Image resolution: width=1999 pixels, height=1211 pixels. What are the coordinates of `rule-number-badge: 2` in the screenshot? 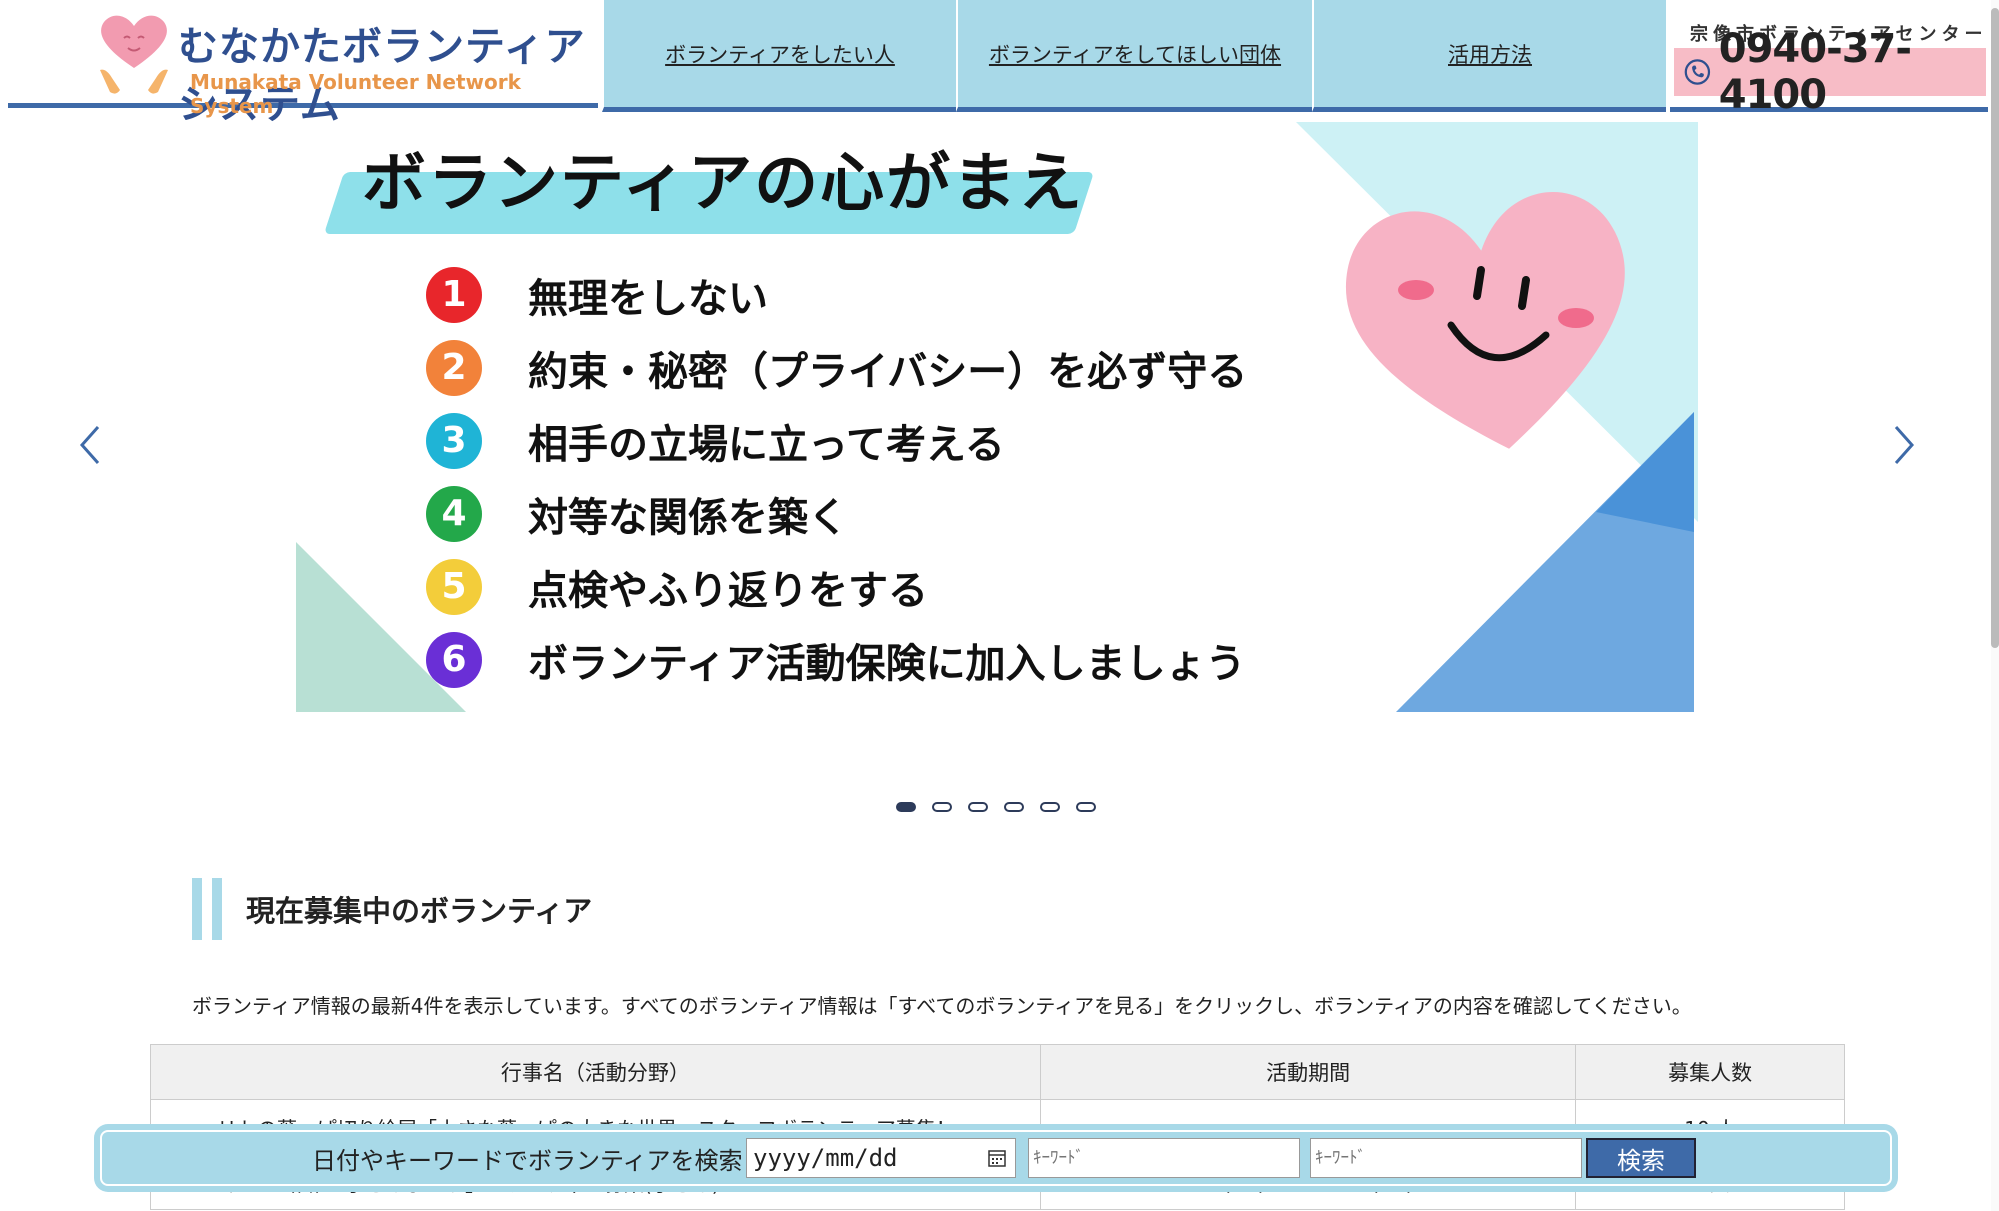 It's located at (454, 367).